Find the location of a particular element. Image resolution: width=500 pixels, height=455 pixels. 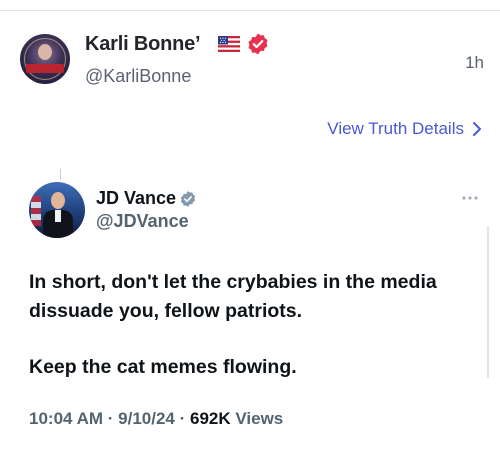

more-options-icon is located at coordinates (470, 198).